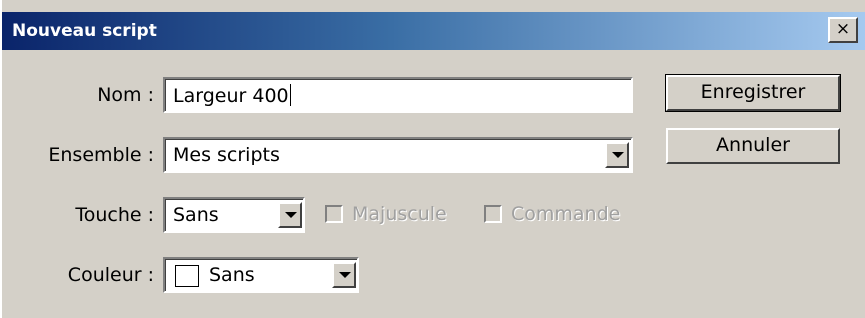 This screenshot has height=318, width=865. I want to click on commande-label: Commande, so click(566, 214).